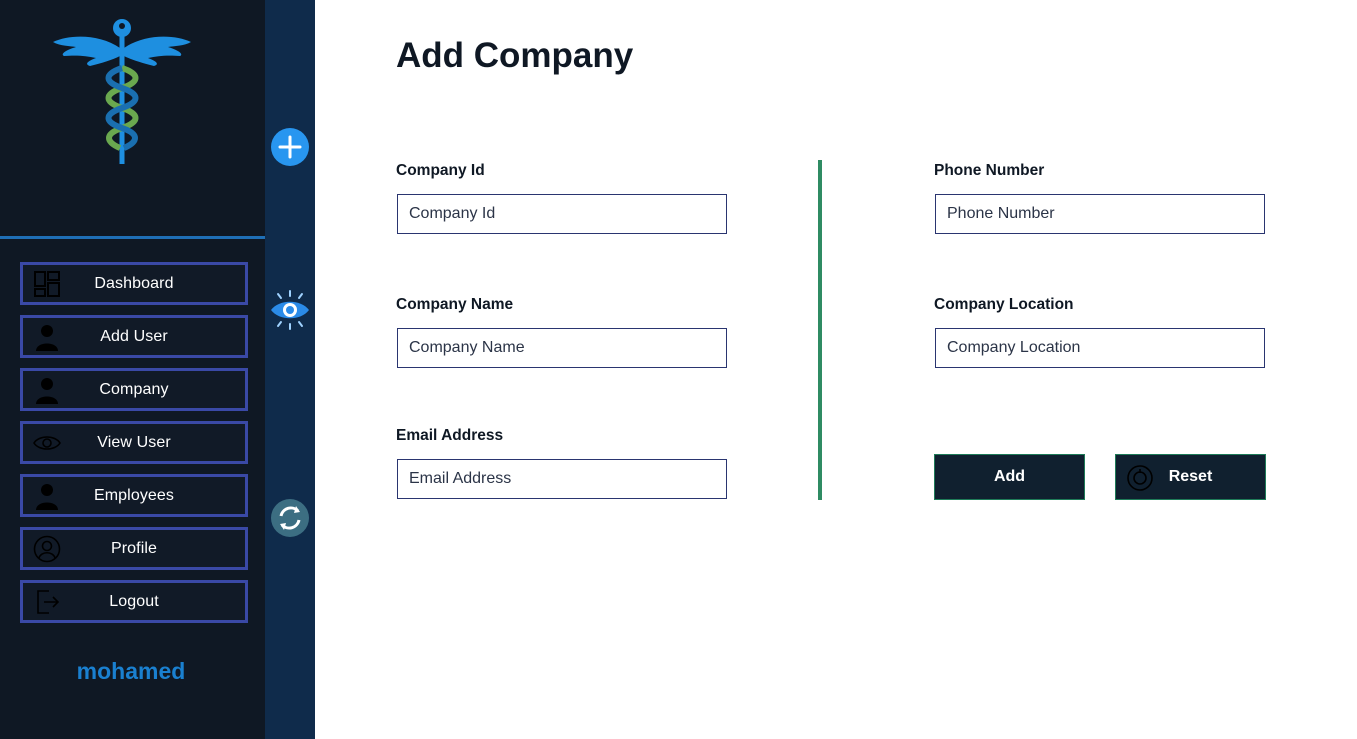  What do you see at coordinates (562, 479) in the screenshot?
I see `email-input` at bounding box center [562, 479].